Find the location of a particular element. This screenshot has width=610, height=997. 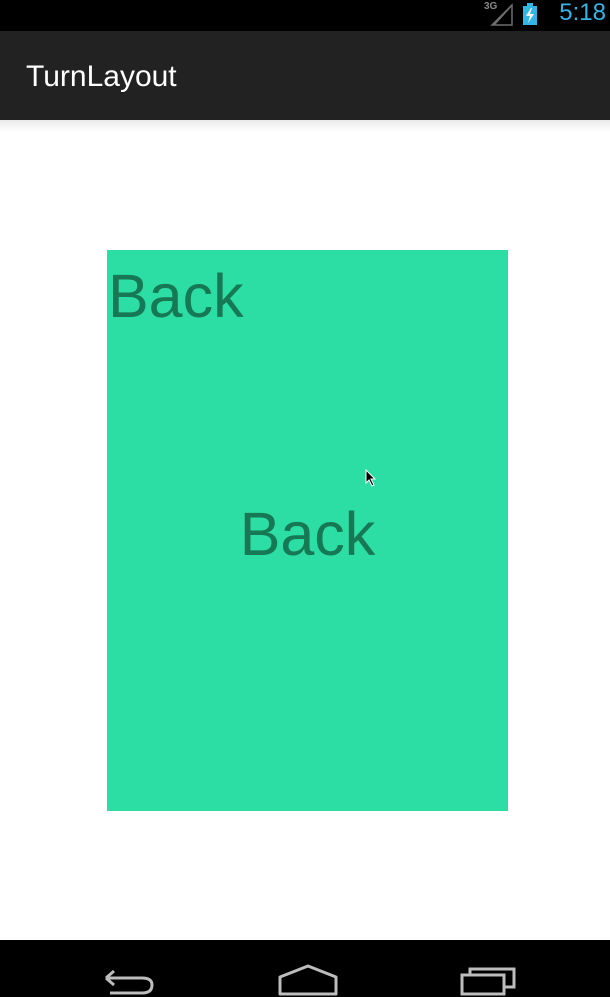

mouse-cursor-icon is located at coordinates (371, 478).